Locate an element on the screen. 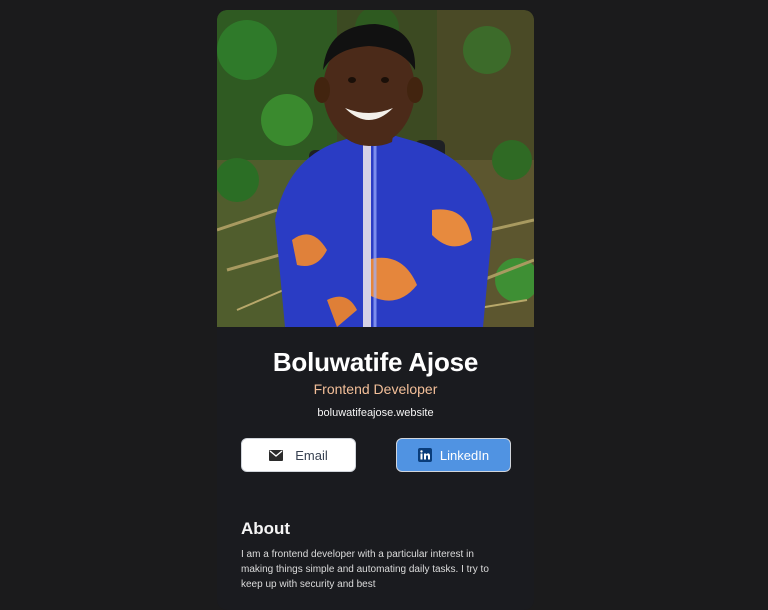  linkedin-icon is located at coordinates (424, 455).